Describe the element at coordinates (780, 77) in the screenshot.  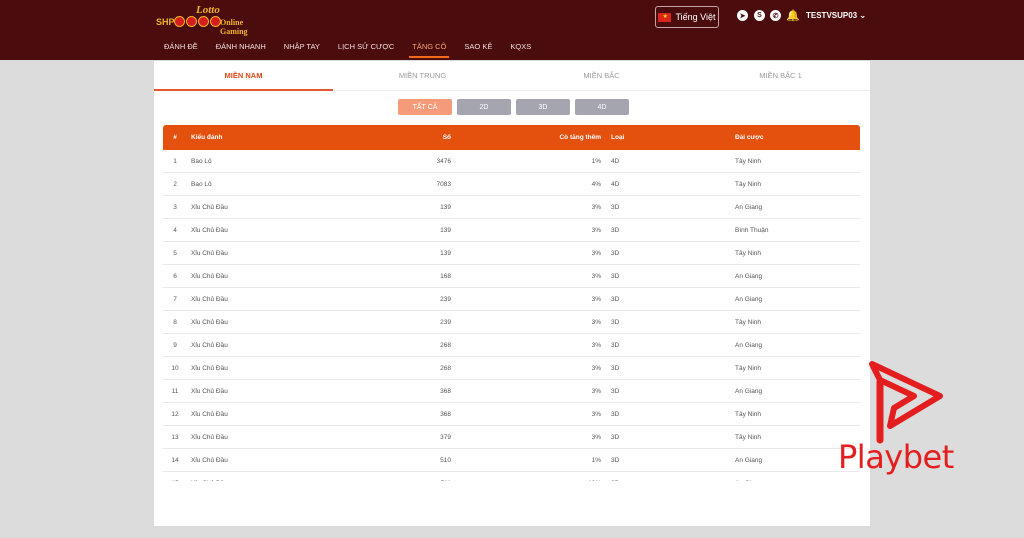
I see `region-tab: MIỀN BẮC 1` at that location.